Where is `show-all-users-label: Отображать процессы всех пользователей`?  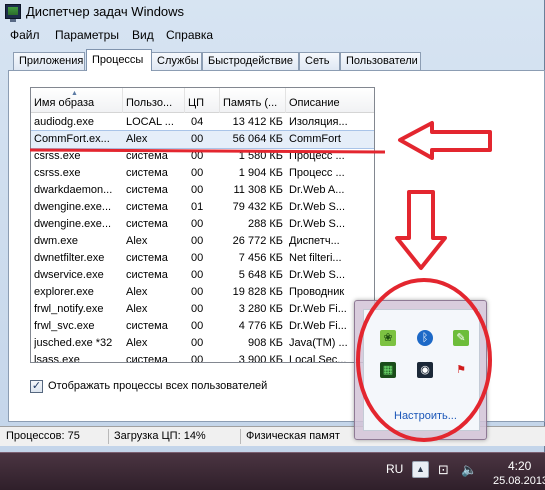 show-all-users-label: Отображать процессы всех пользователей is located at coordinates (158, 386).